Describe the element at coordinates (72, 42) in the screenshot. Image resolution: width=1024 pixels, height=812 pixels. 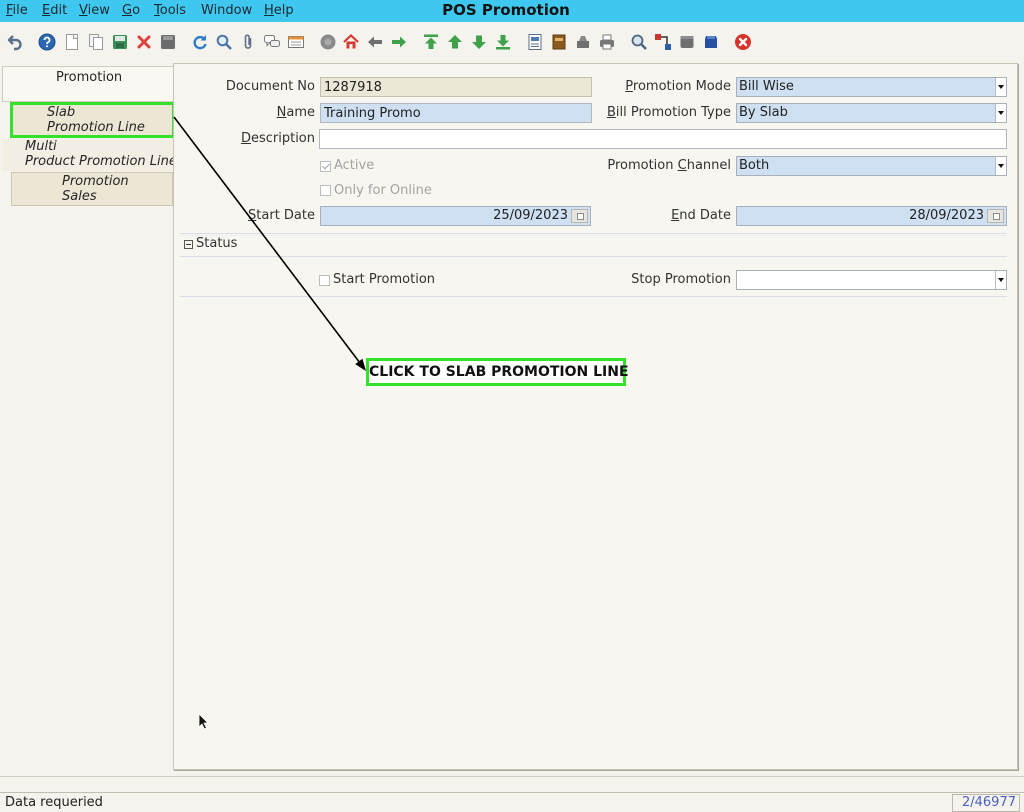
I see `new-record-icon` at that location.